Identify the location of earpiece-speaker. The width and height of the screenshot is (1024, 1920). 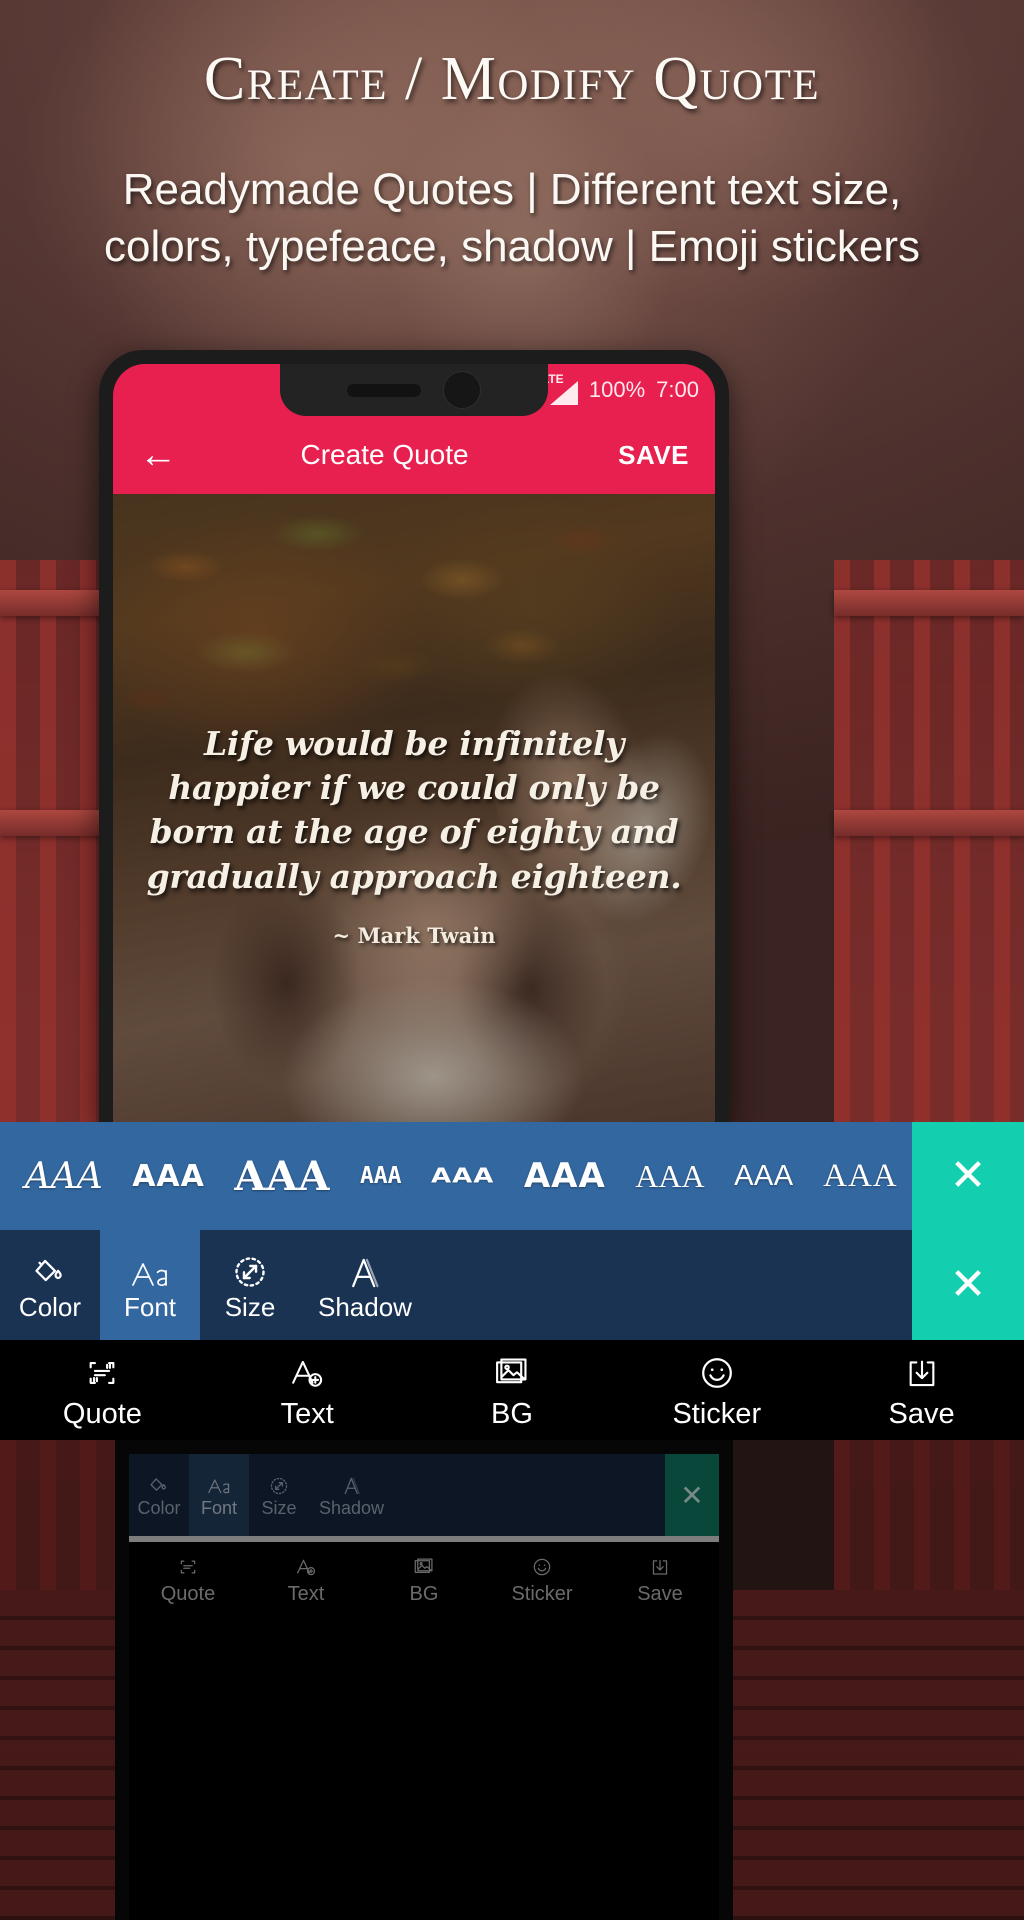
(384, 390).